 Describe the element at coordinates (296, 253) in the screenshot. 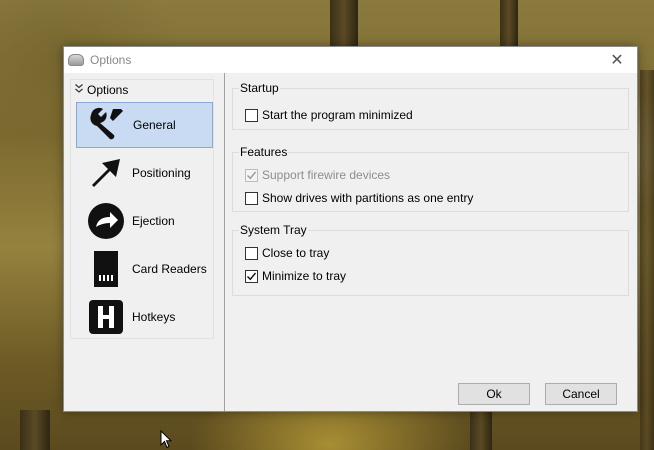

I see `checkbox-label: Close to tray` at that location.